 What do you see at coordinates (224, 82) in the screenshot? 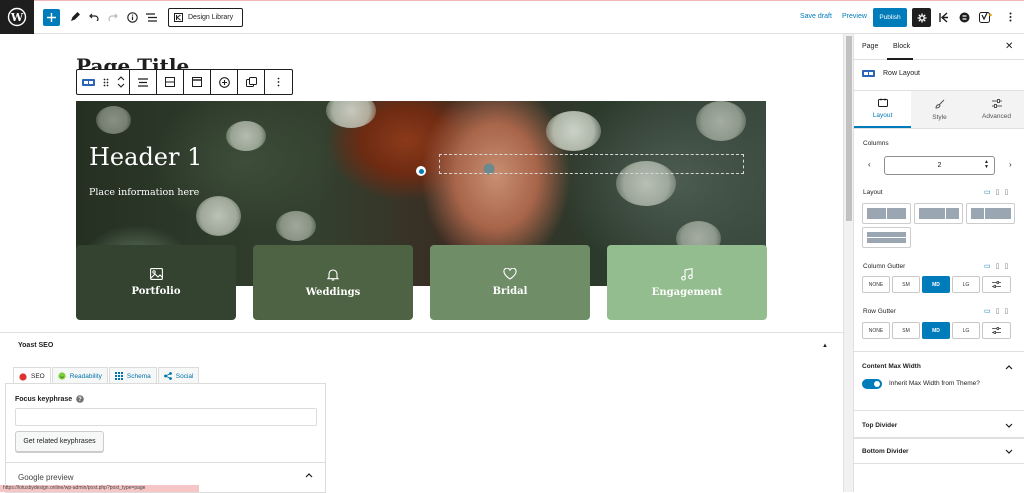
I see `add-column-icon` at bounding box center [224, 82].